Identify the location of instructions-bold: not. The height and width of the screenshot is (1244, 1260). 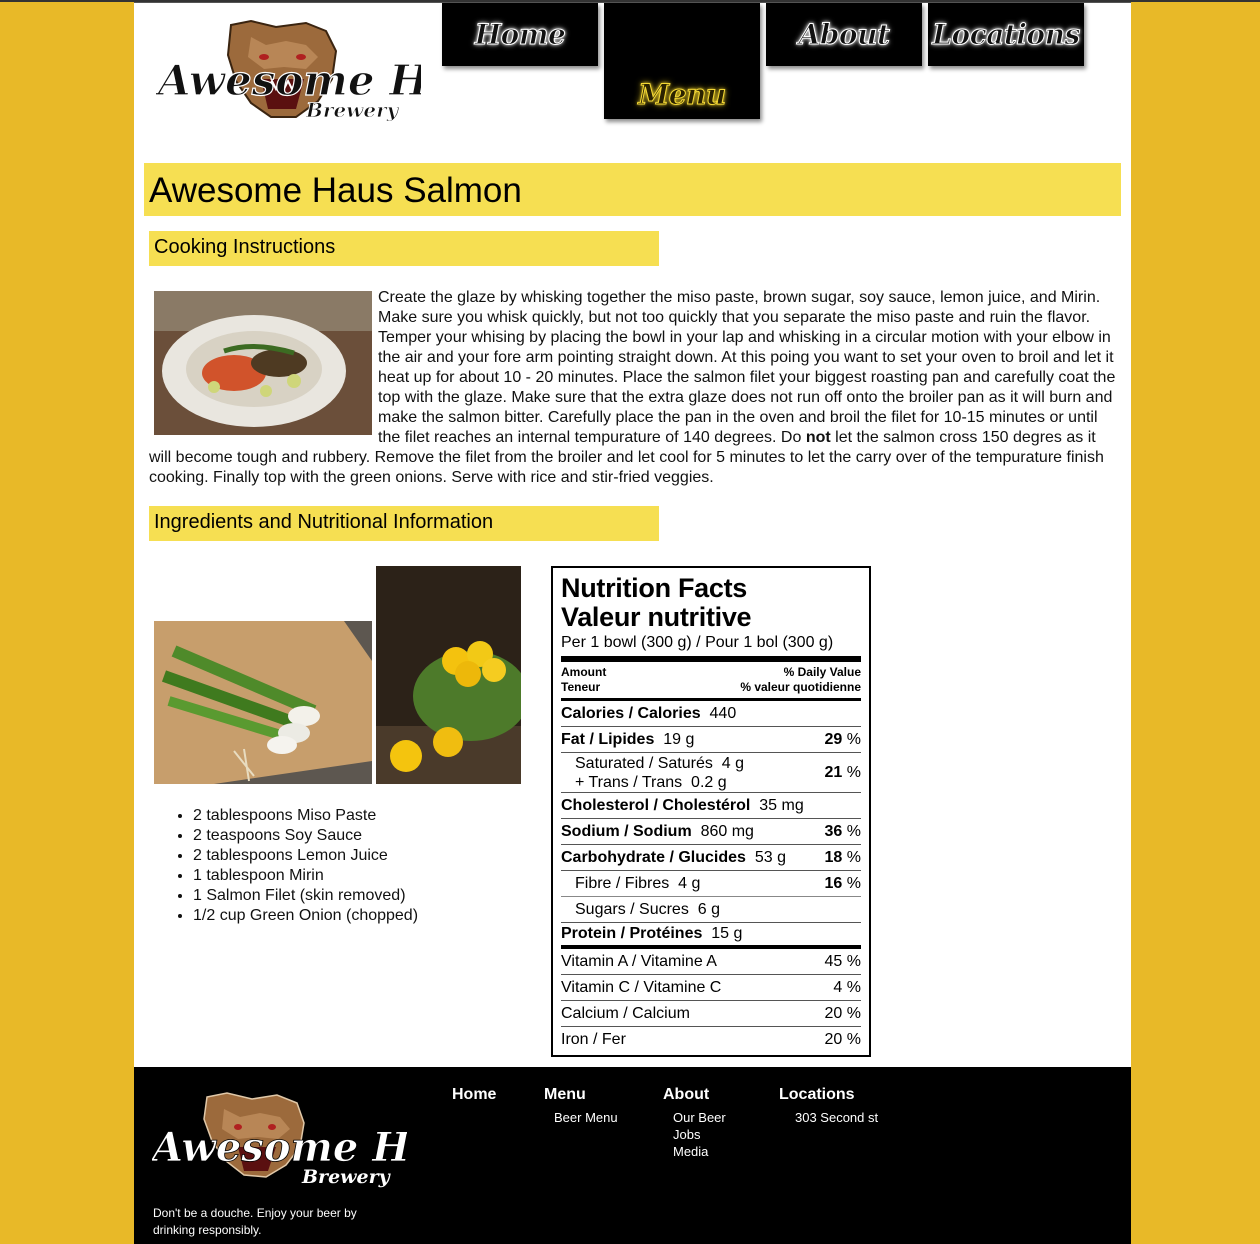
(818, 437).